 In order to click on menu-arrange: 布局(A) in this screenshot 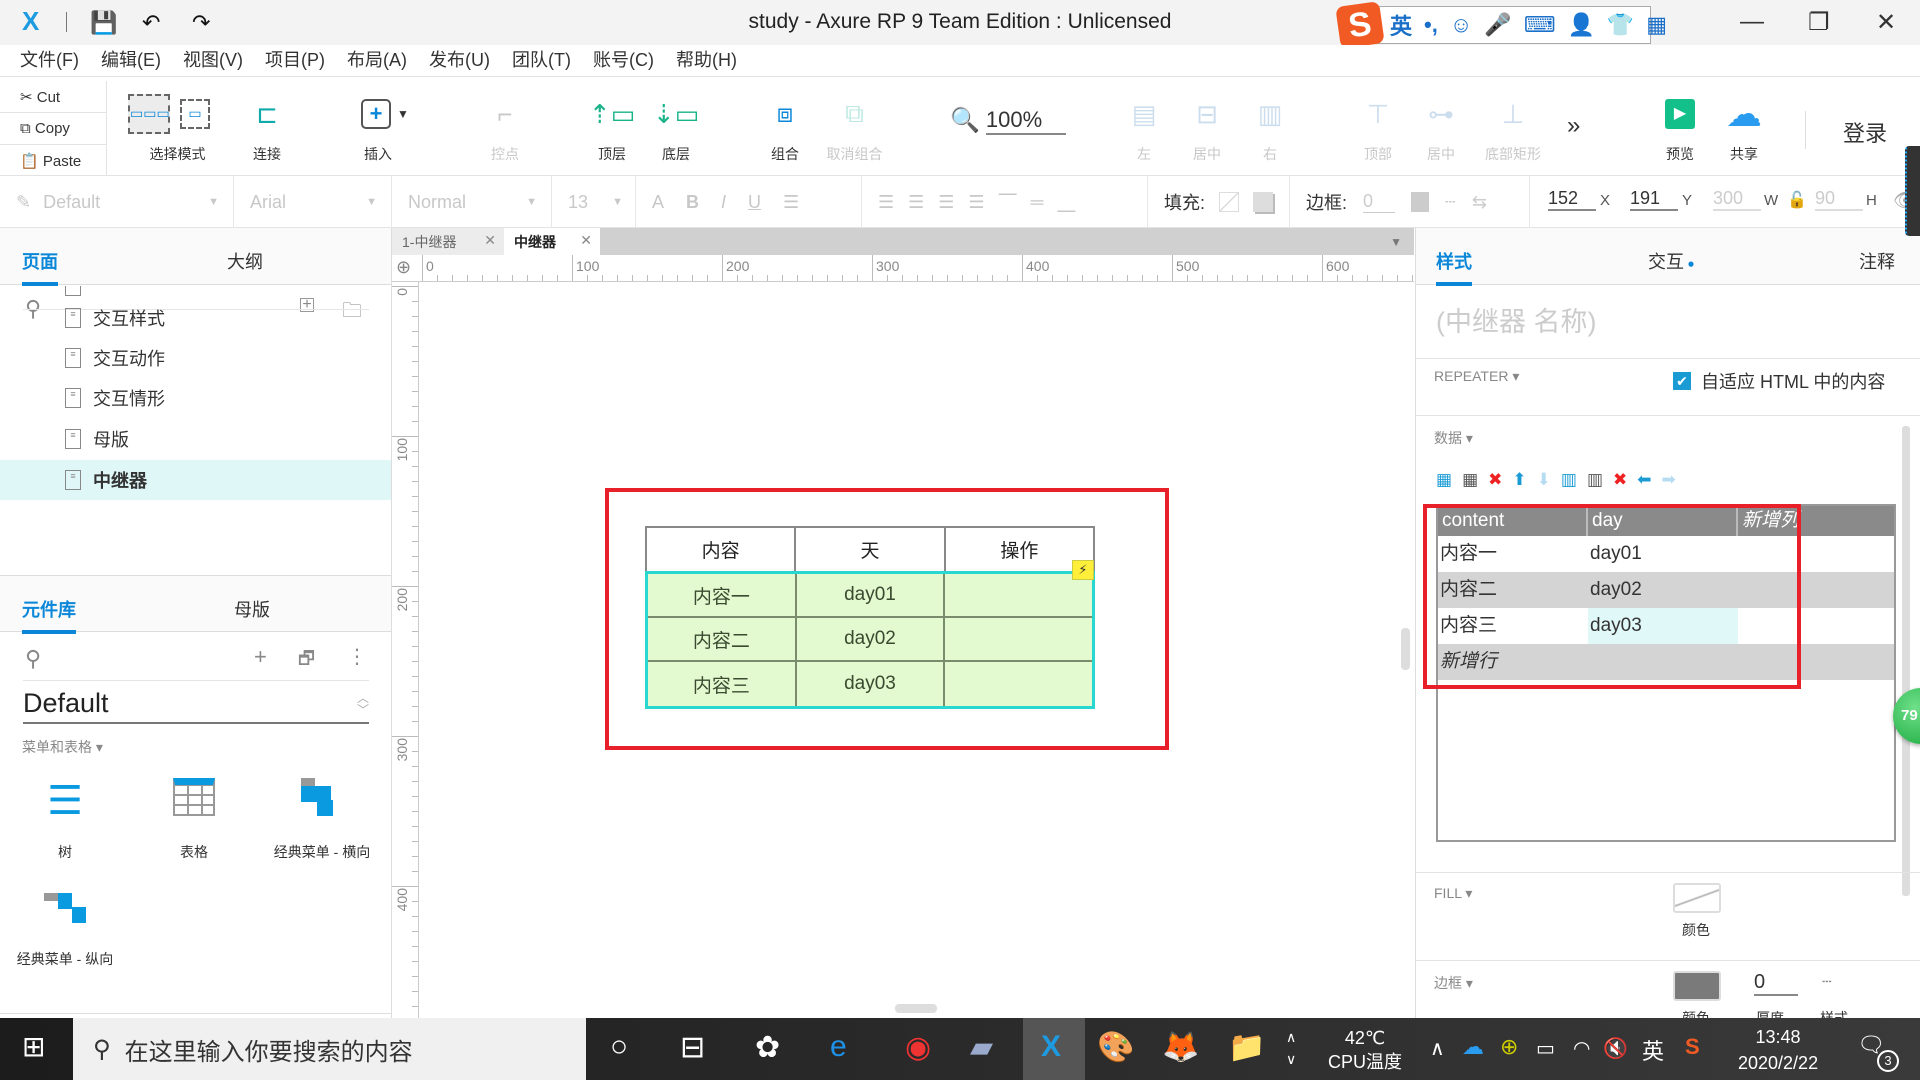, I will do `click(377, 60)`.